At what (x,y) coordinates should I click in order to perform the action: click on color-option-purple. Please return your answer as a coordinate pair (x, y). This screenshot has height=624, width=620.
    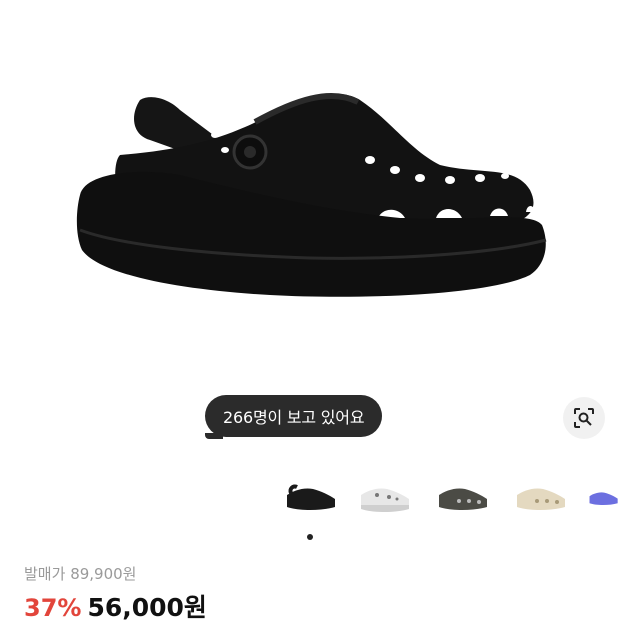
    Looking at the image, I should click on (603, 498).